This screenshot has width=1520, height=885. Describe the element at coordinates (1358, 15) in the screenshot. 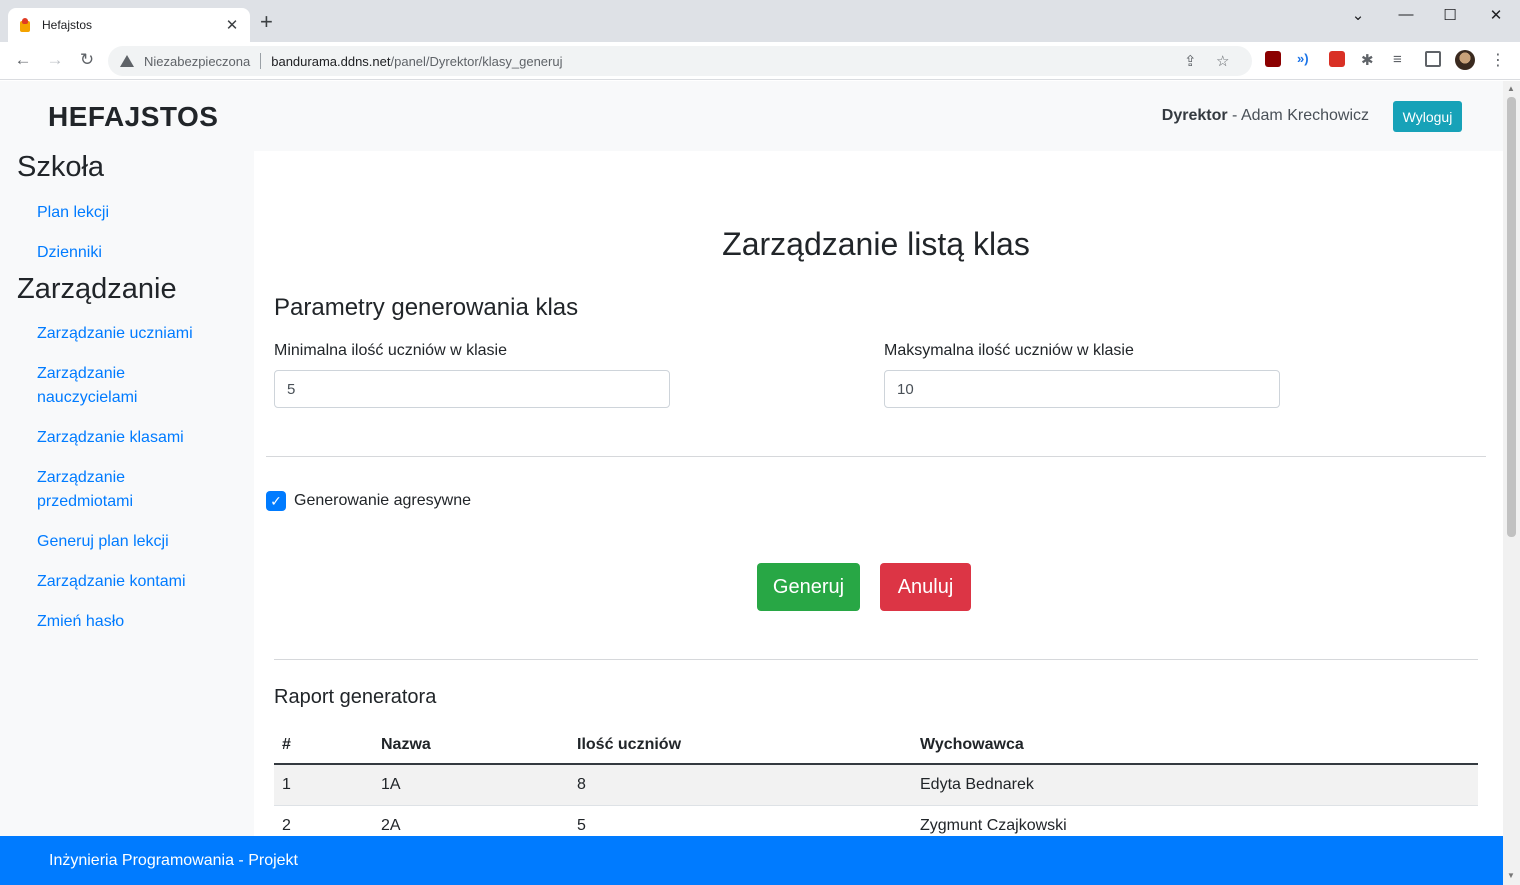

I see `tab-search-icon: ⌄` at that location.